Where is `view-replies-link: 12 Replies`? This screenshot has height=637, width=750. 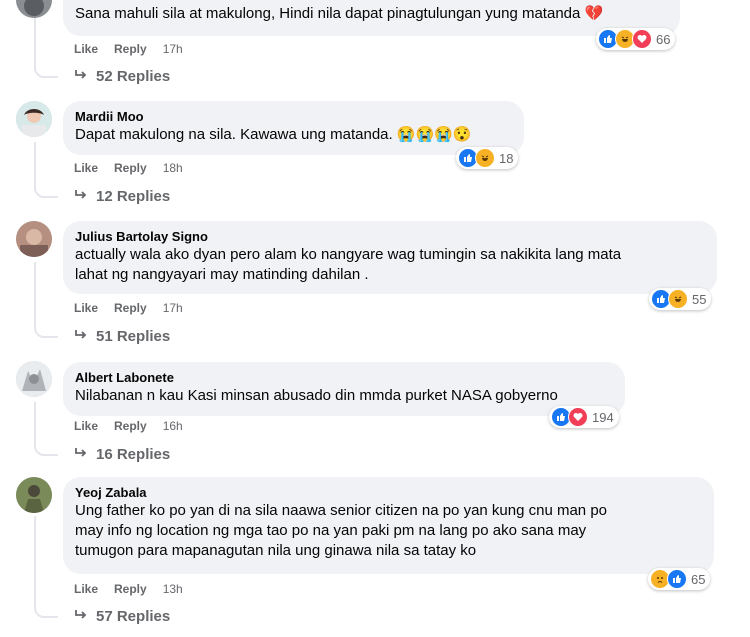
view-replies-link: 12 Replies is located at coordinates (122, 196).